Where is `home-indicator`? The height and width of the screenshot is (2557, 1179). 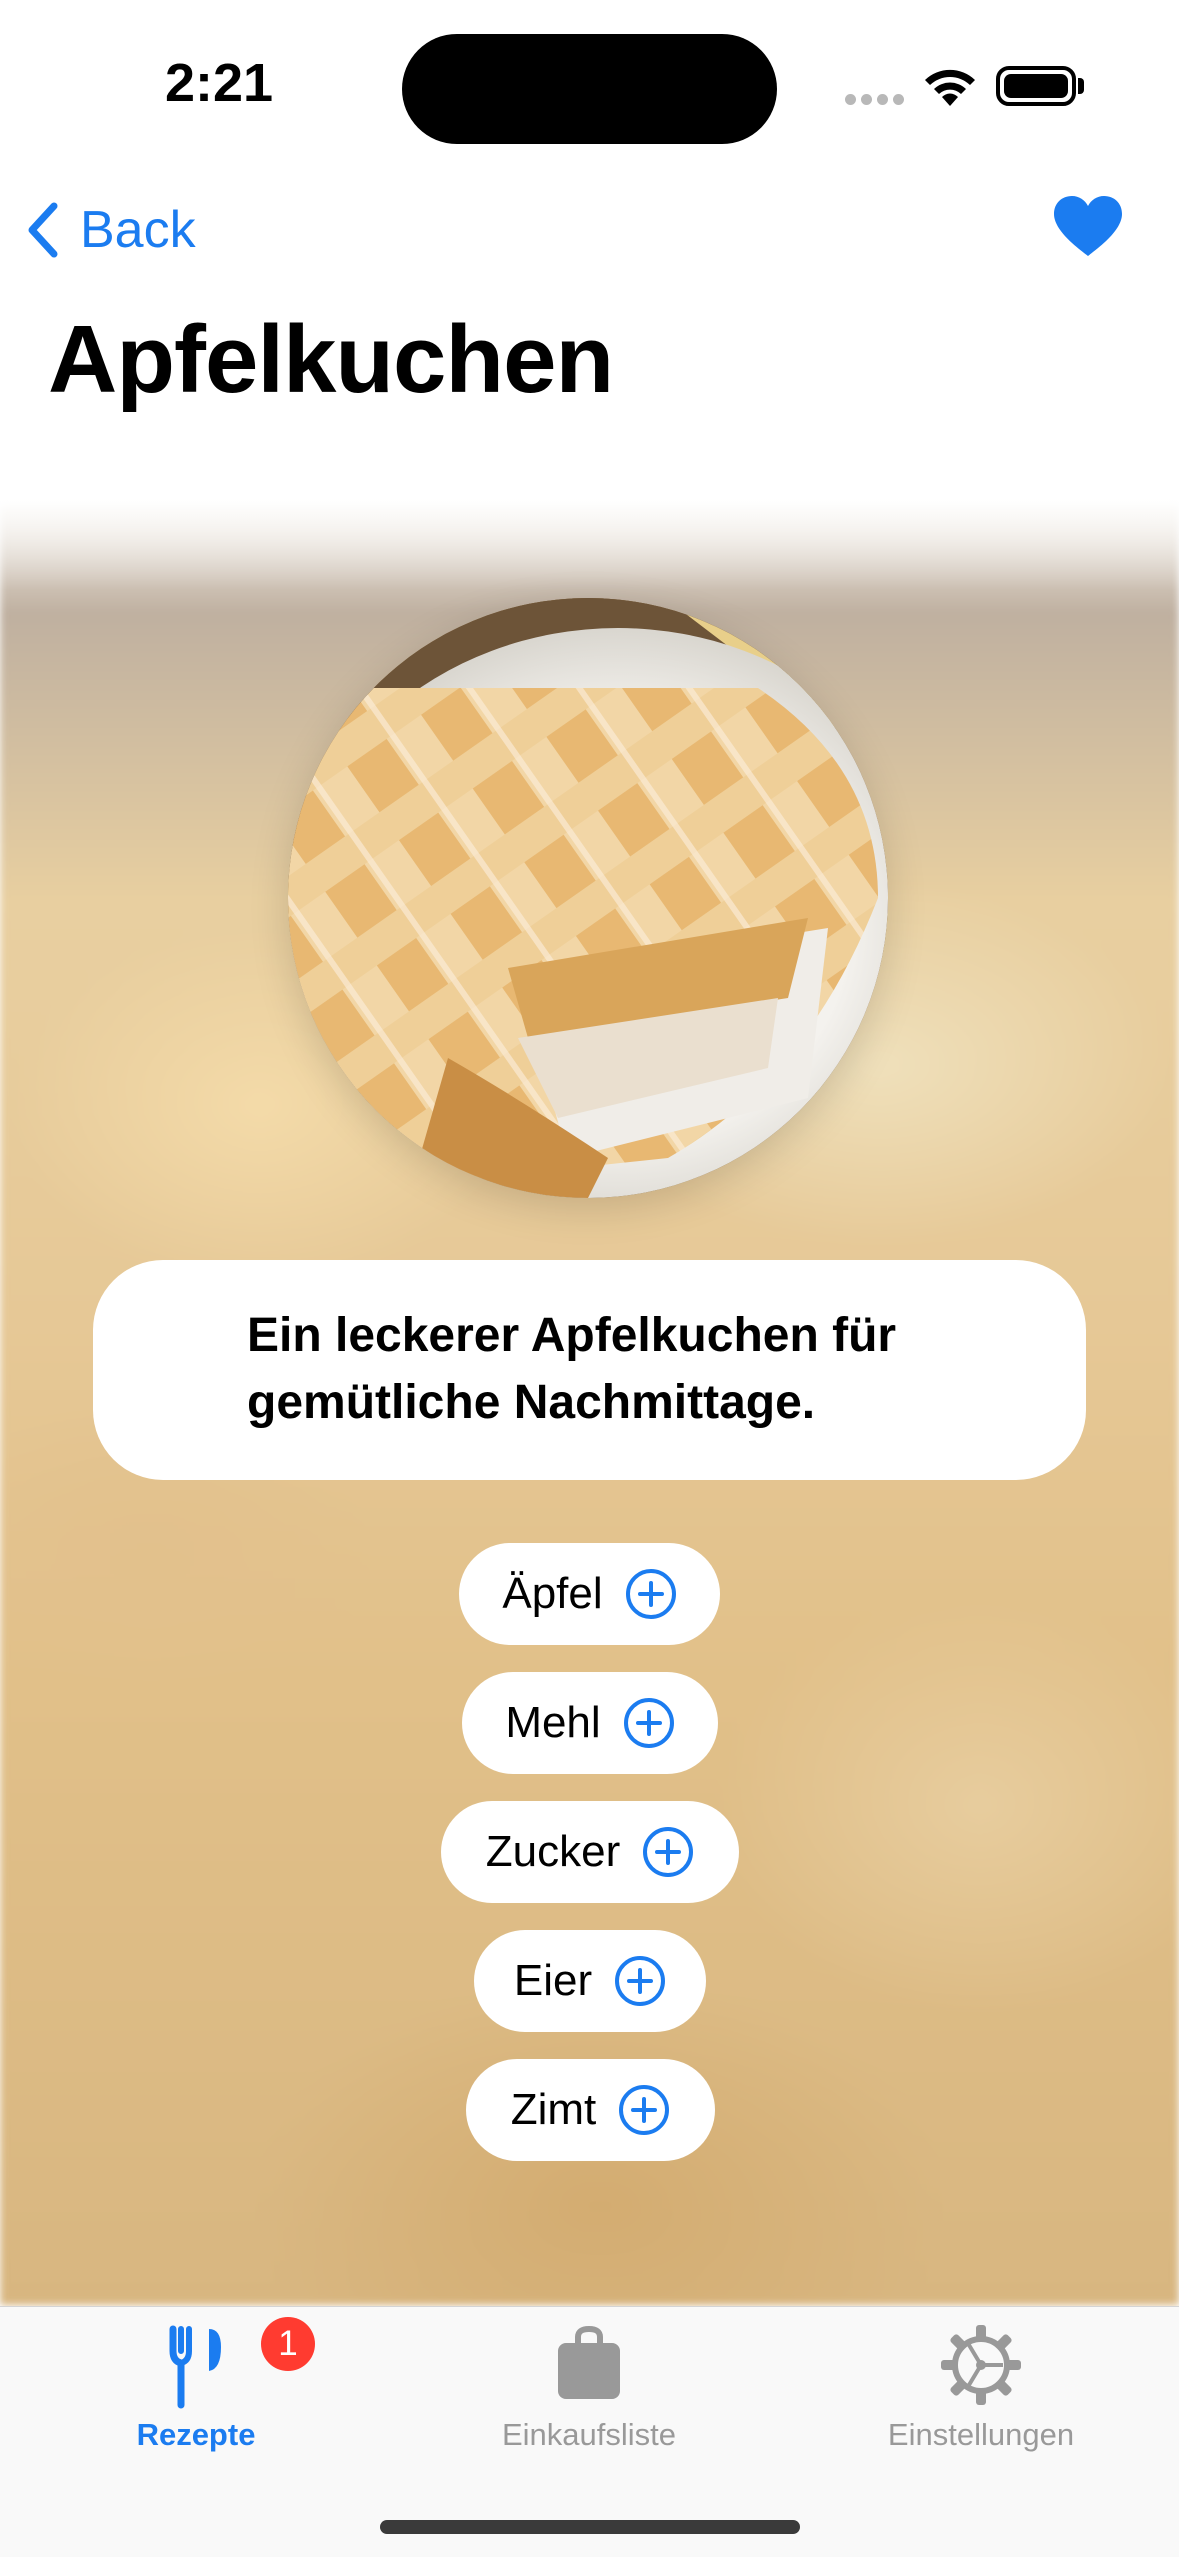
home-indicator is located at coordinates (590, 2527).